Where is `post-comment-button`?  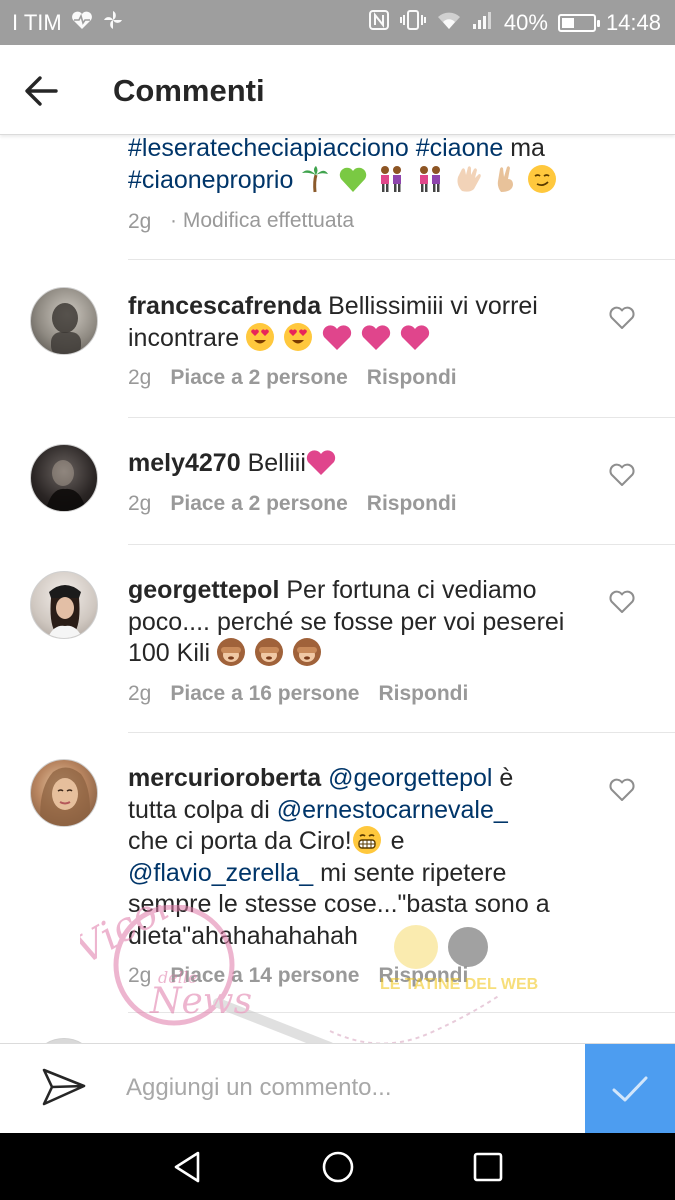
post-comment-button is located at coordinates (630, 1089).